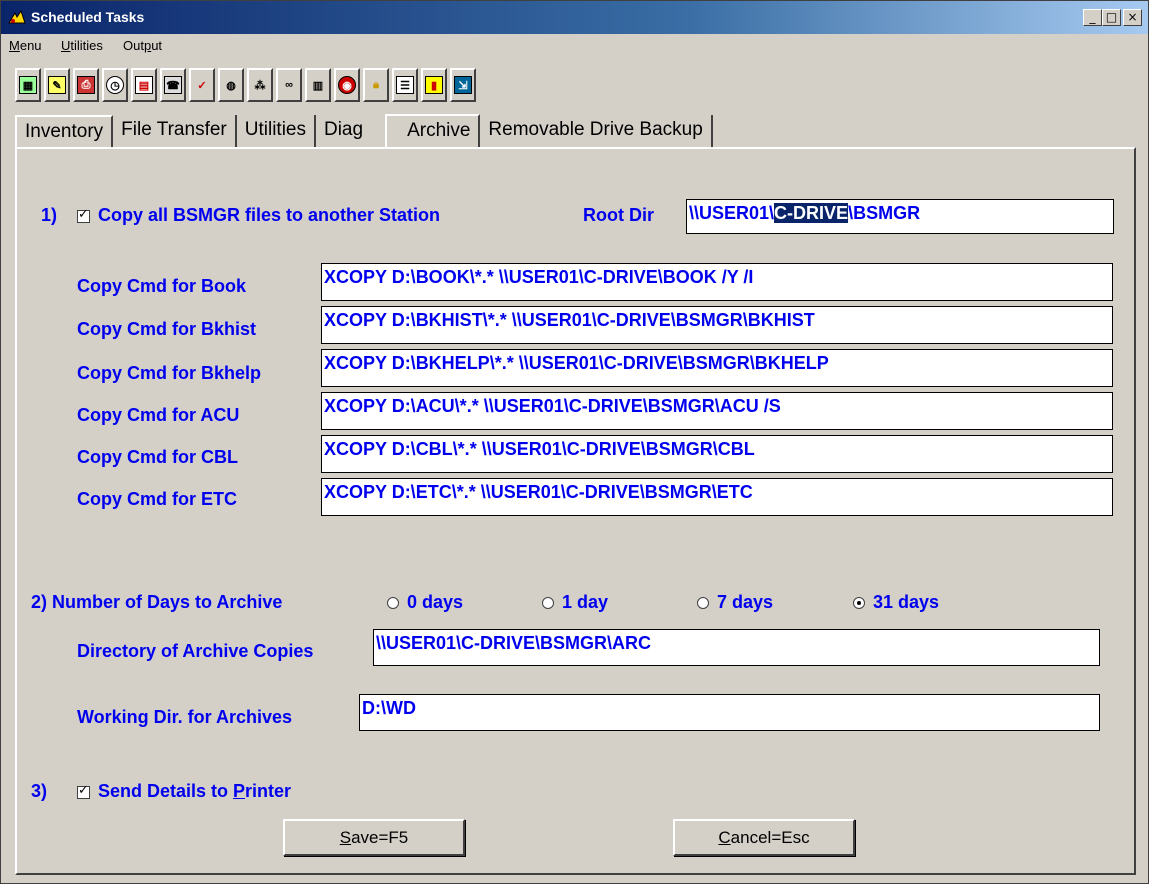 This screenshot has height=884, width=1149. I want to click on copy-all-checkbox: Copy all BSMGR files to another Station, so click(258, 215).